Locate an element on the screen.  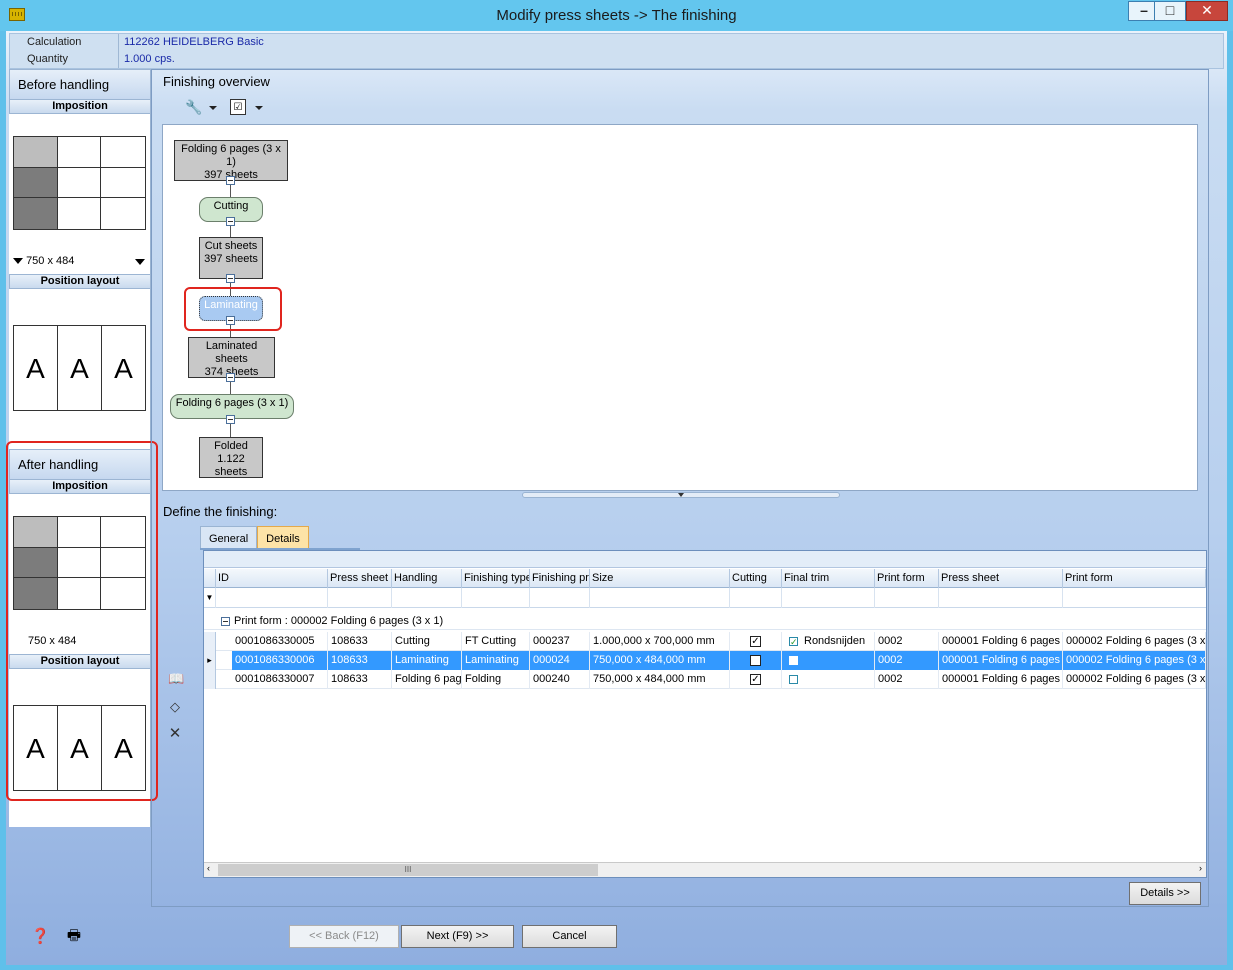
book-icon: 📖 is located at coordinates (176, 679).